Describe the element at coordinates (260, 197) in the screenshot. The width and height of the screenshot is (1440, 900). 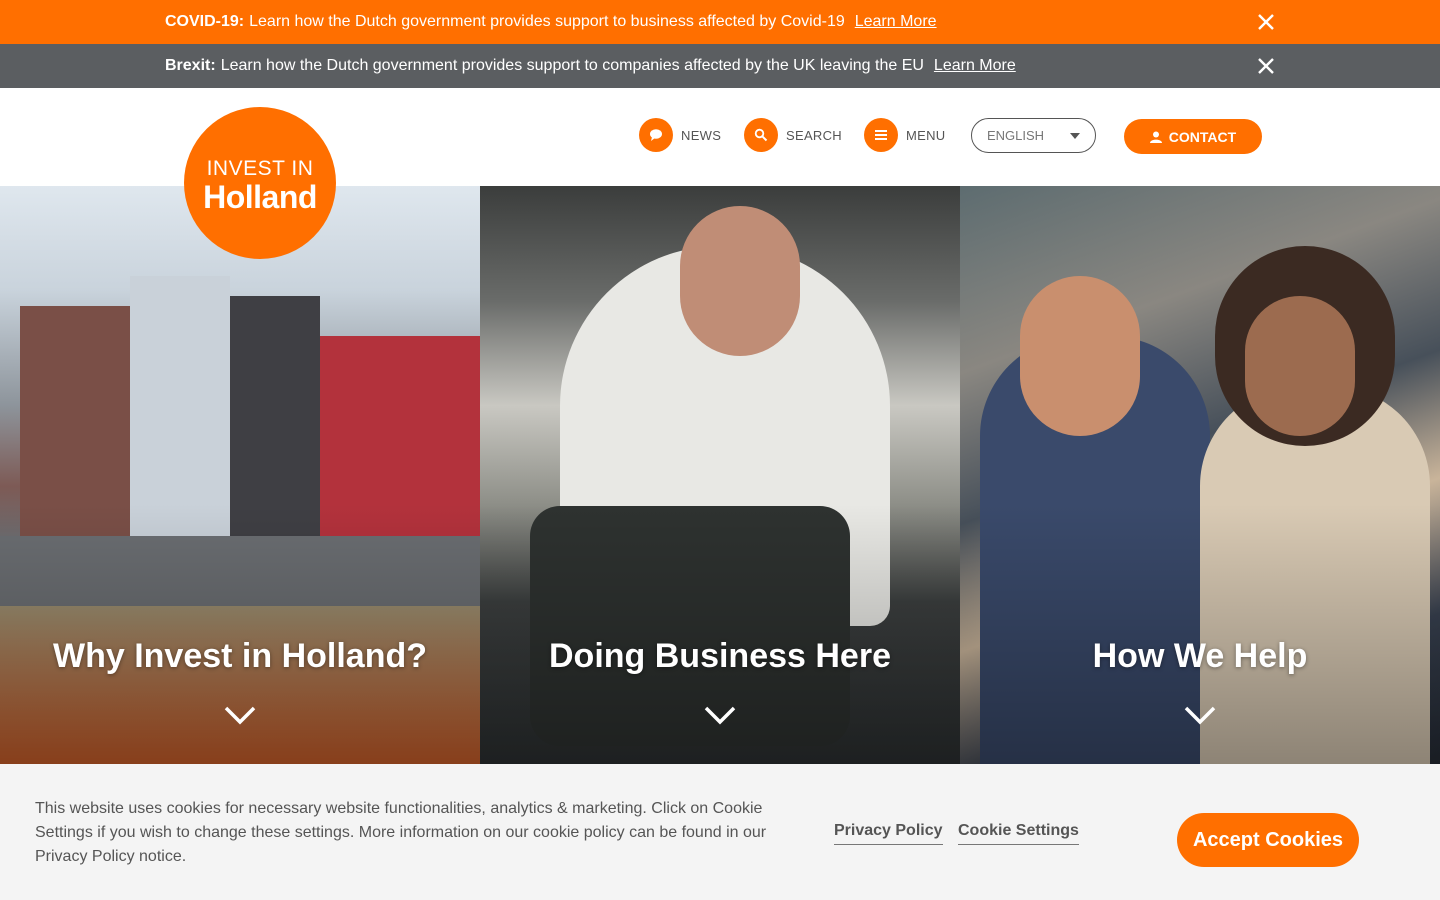
I see `logo-line2: Holland` at that location.